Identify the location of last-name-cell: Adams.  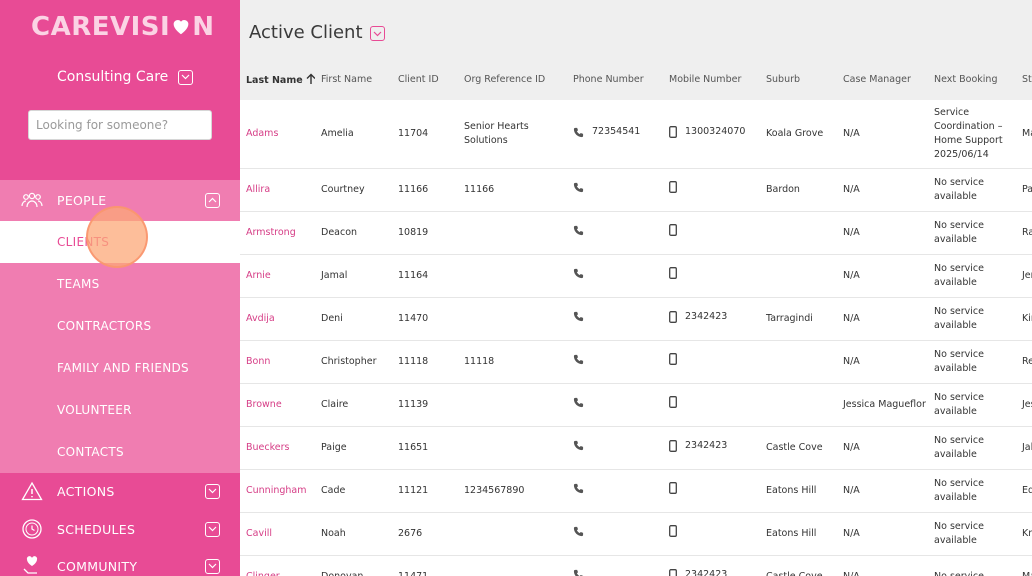
(277, 134).